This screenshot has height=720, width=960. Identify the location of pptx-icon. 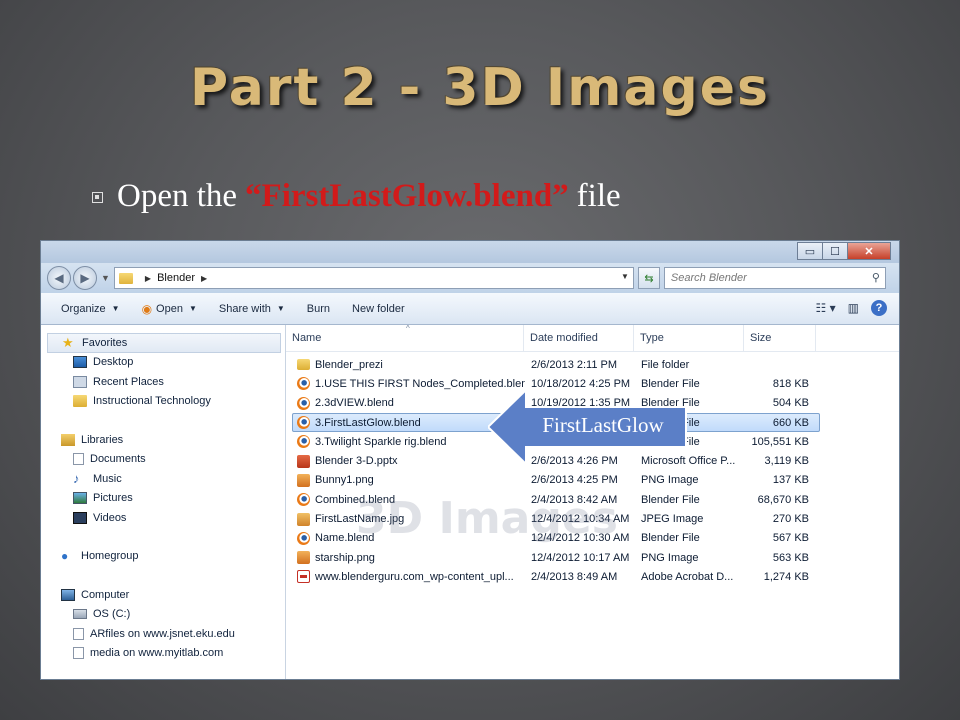
(303, 461).